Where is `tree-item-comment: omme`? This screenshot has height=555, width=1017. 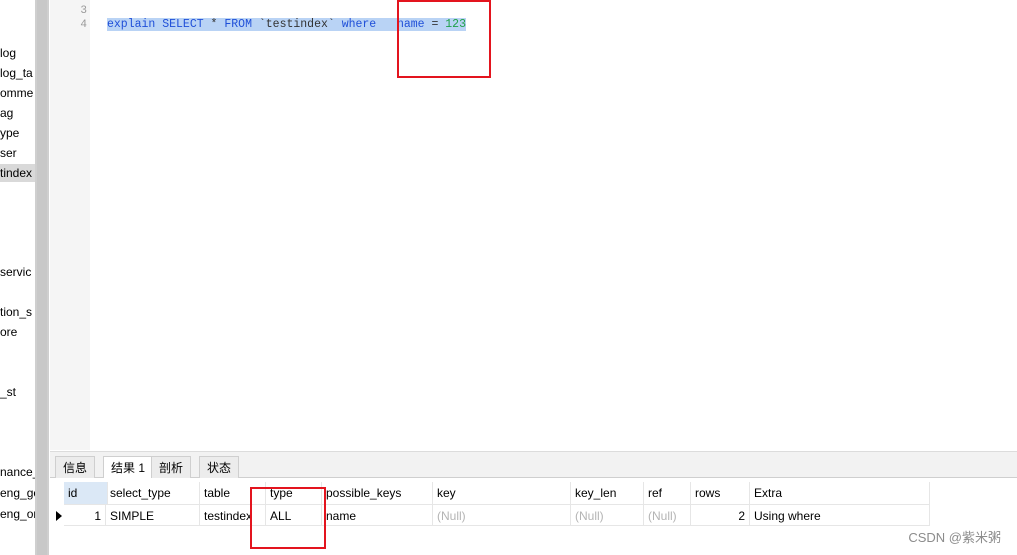
tree-item-comment: omme is located at coordinates (17, 93).